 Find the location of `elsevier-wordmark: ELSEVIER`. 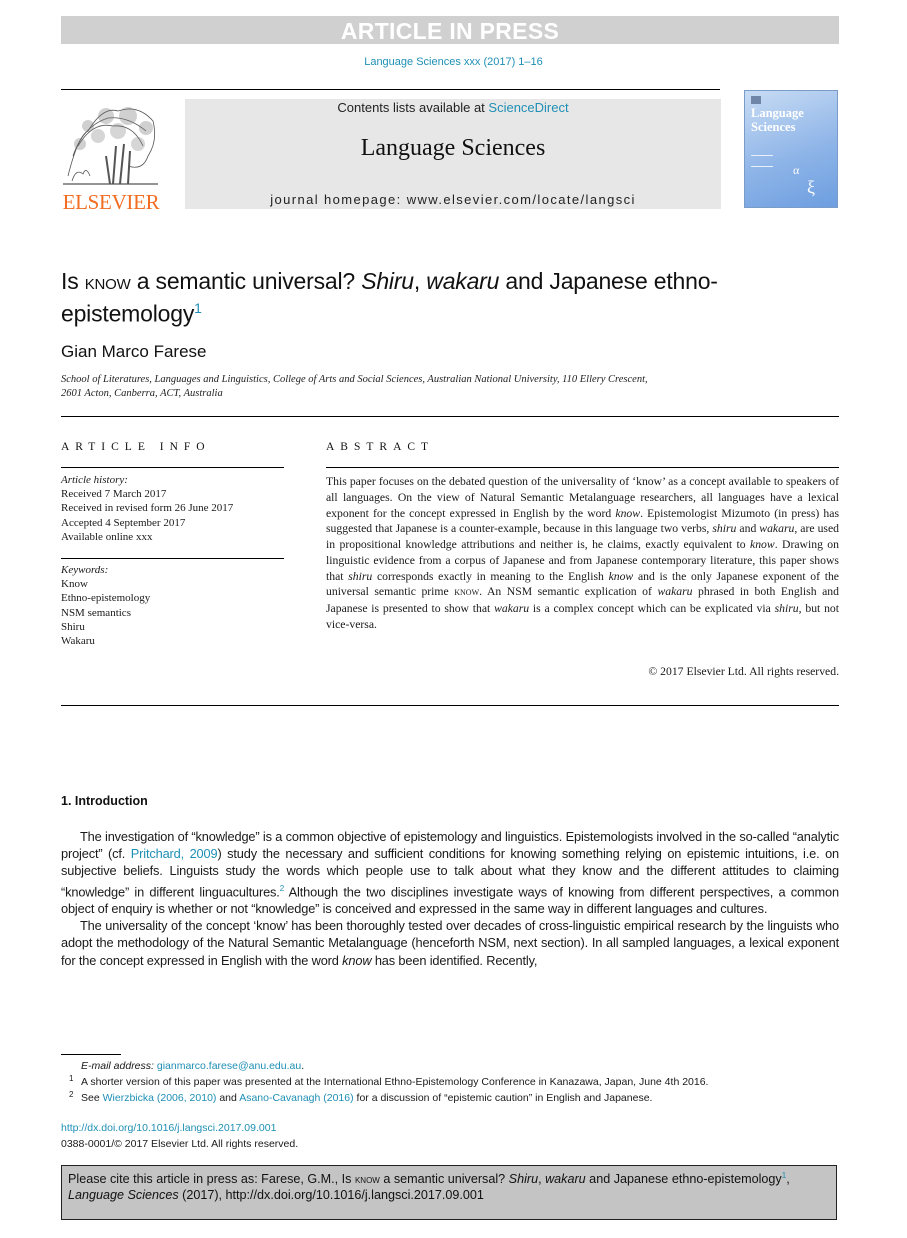

elsevier-wordmark: ELSEVIER is located at coordinates (111, 202).